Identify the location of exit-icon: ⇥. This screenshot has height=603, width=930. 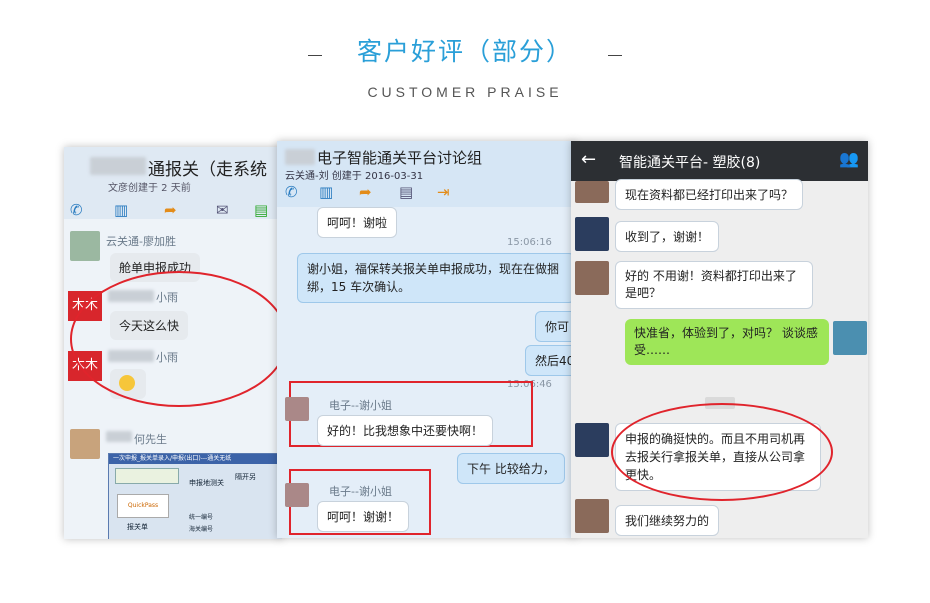
(443, 192).